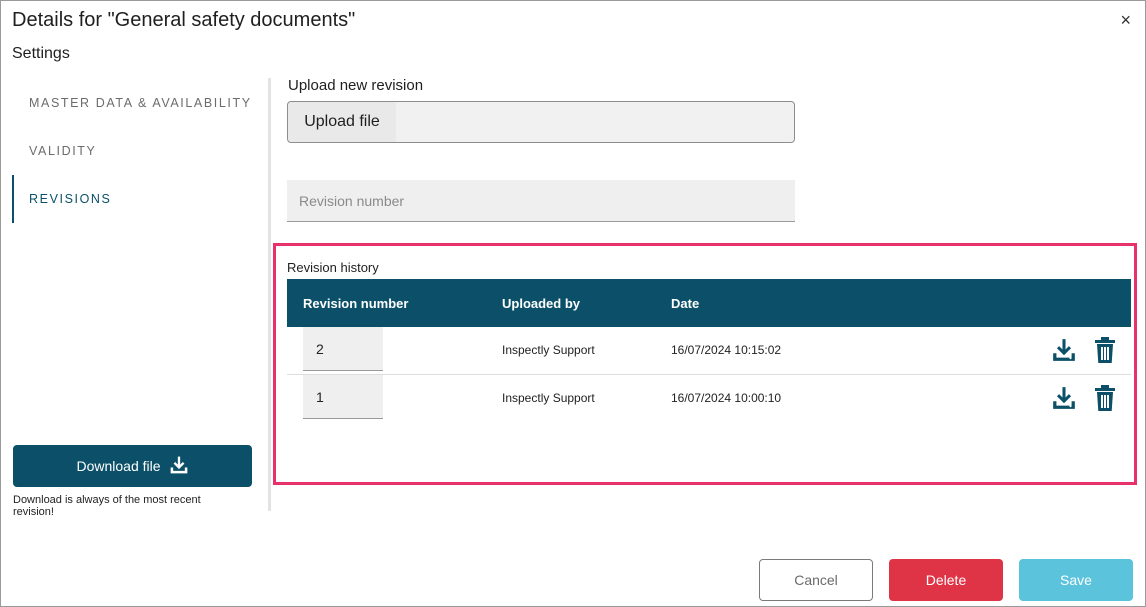 This screenshot has height=607, width=1146. What do you see at coordinates (709, 303) in the screenshot?
I see `history-table-header: Revision number Uploaded by Date` at bounding box center [709, 303].